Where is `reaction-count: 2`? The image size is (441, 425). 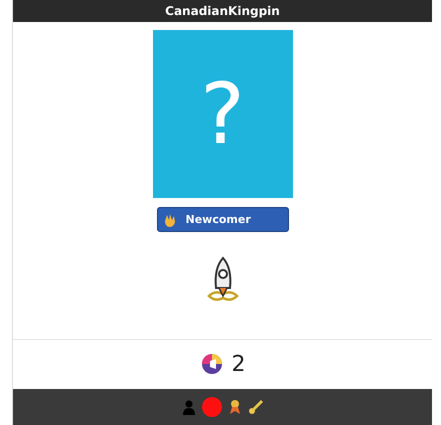 reaction-count: 2 is located at coordinates (239, 364).